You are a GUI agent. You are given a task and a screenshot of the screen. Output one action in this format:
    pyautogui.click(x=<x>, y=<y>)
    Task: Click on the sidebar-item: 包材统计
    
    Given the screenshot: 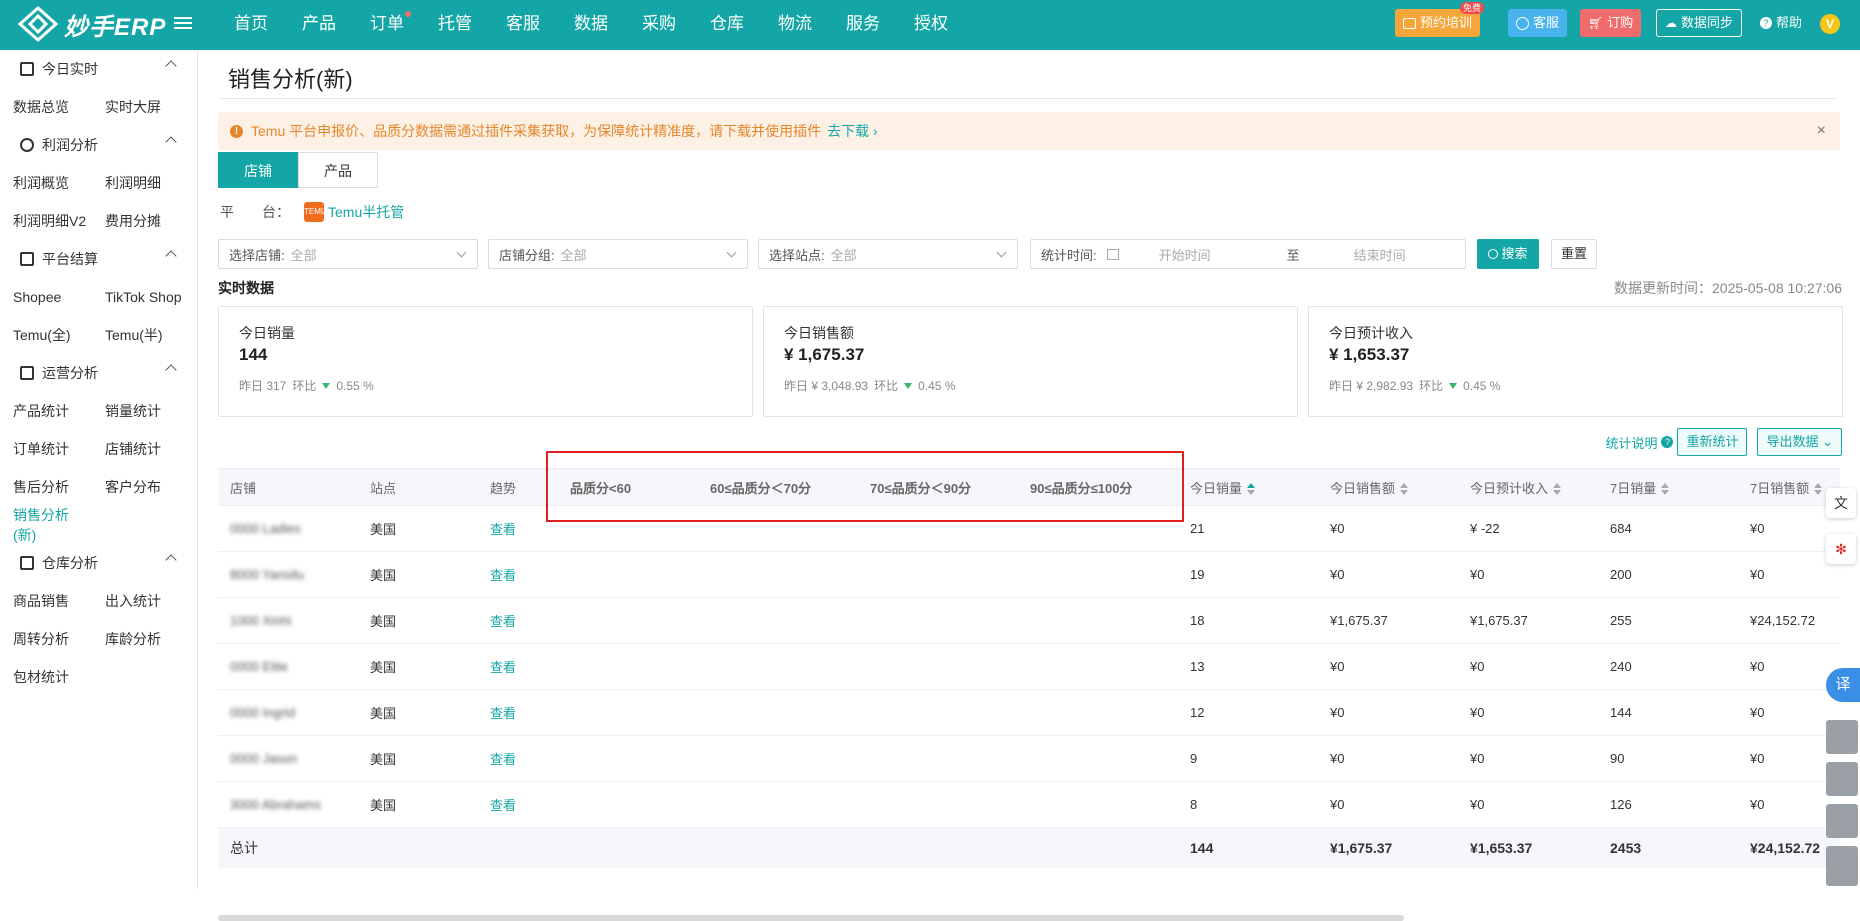 What is the action you would take?
    pyautogui.click(x=46, y=677)
    